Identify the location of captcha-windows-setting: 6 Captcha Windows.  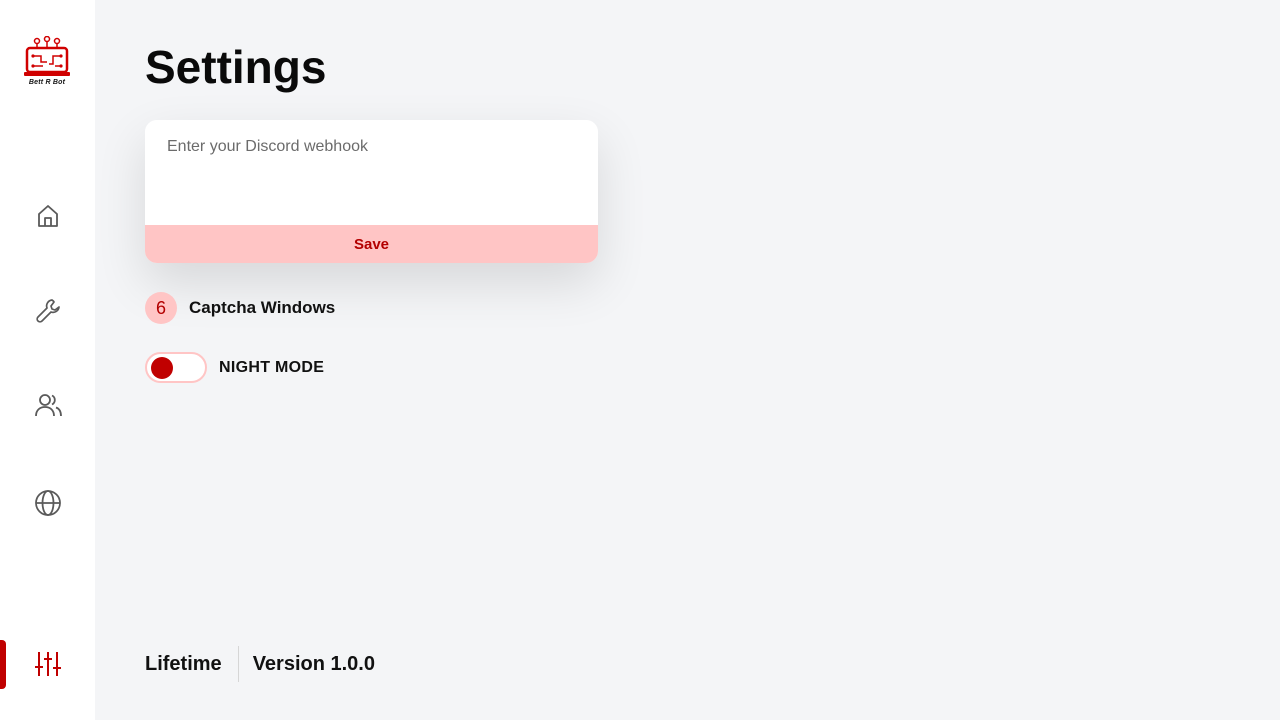
(240, 308).